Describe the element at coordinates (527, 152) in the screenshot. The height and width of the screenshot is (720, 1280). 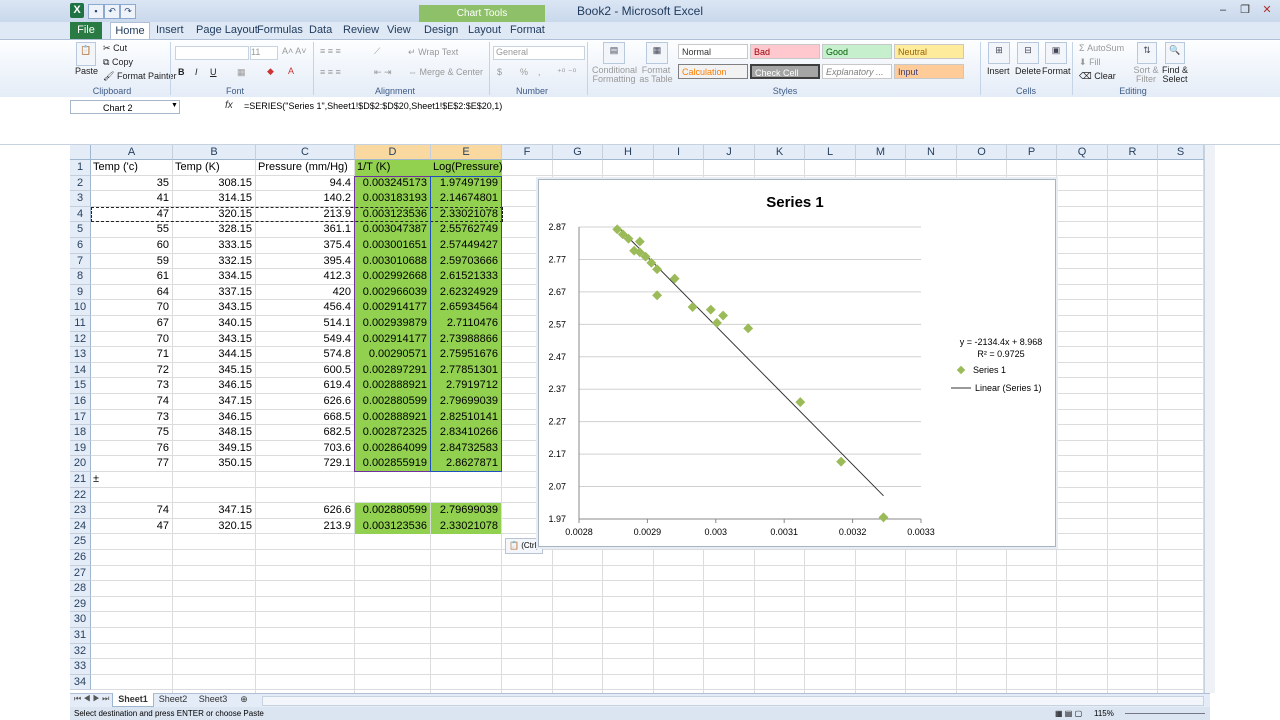
I see `column-header-f: F` at that location.